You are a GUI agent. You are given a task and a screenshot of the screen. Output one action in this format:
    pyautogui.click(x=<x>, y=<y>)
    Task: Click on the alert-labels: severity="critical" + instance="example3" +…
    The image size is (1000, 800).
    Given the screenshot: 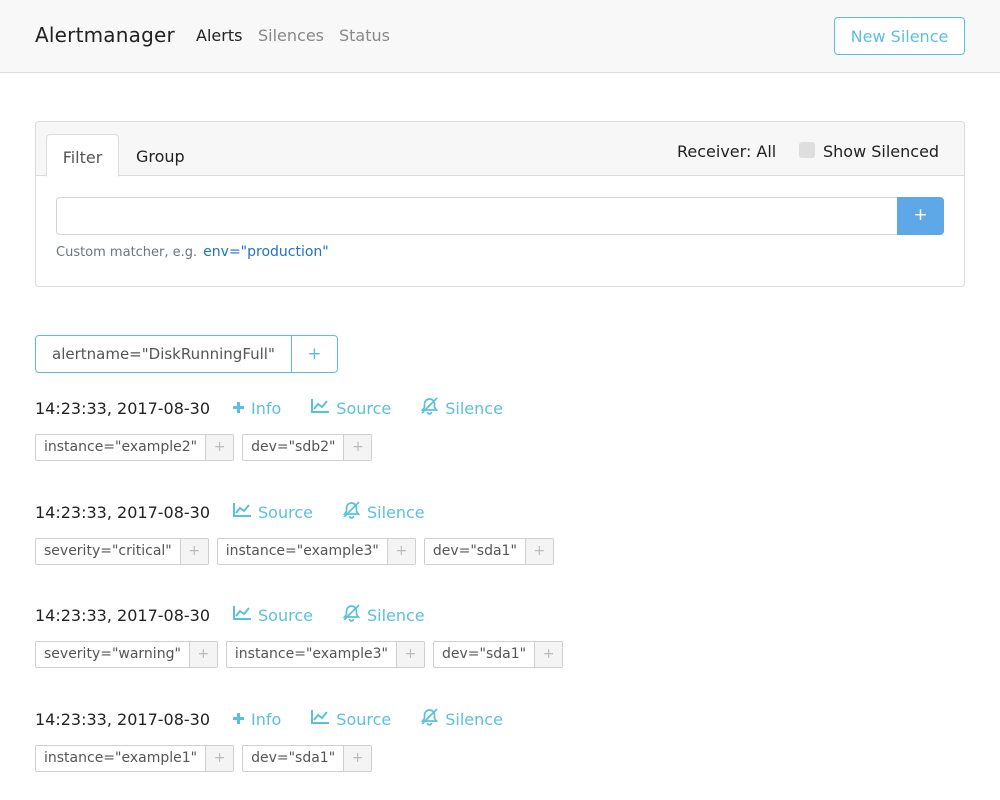 What is the action you would take?
    pyautogui.click(x=335, y=551)
    